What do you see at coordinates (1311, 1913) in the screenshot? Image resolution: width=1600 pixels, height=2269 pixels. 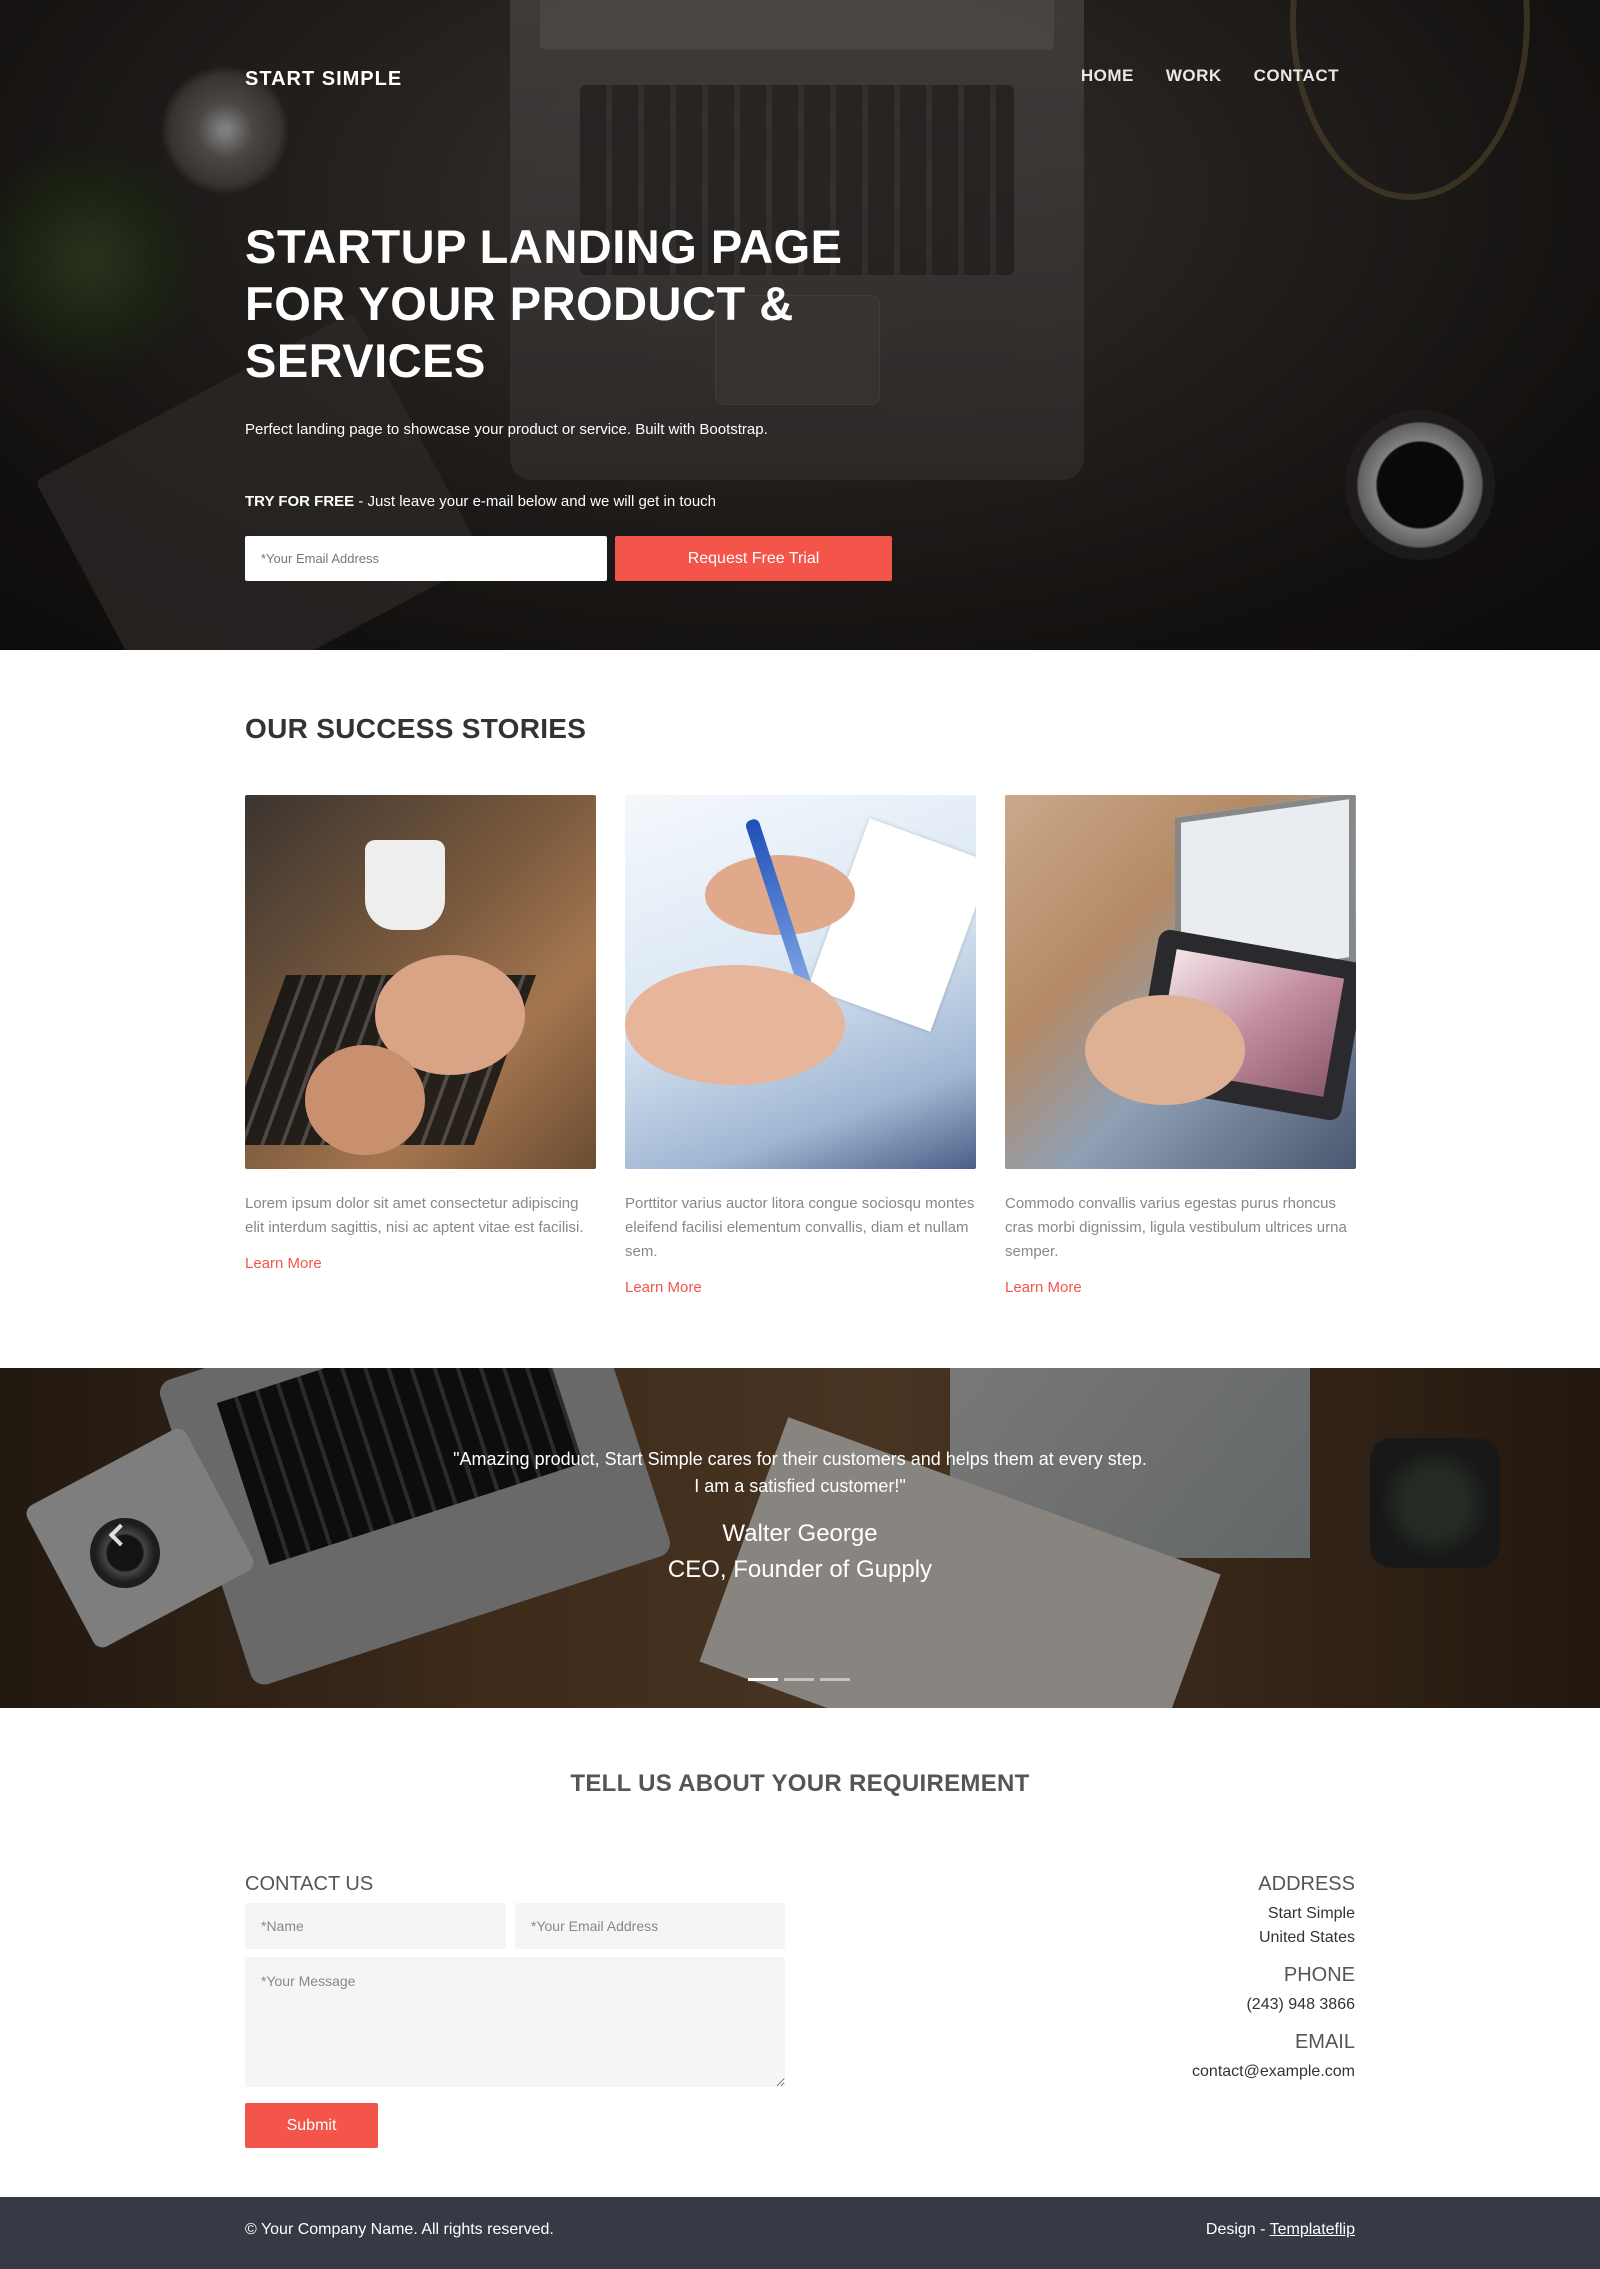 I see `address-line: Start Simple` at bounding box center [1311, 1913].